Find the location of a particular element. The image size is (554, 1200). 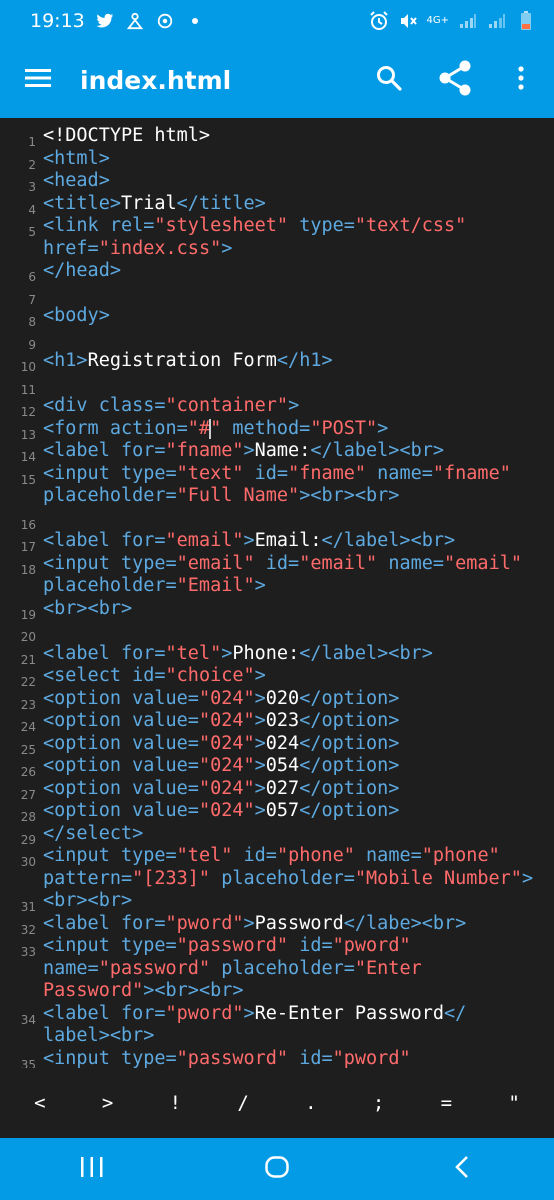

code-token: "Mobile Number" is located at coordinates (438, 878).